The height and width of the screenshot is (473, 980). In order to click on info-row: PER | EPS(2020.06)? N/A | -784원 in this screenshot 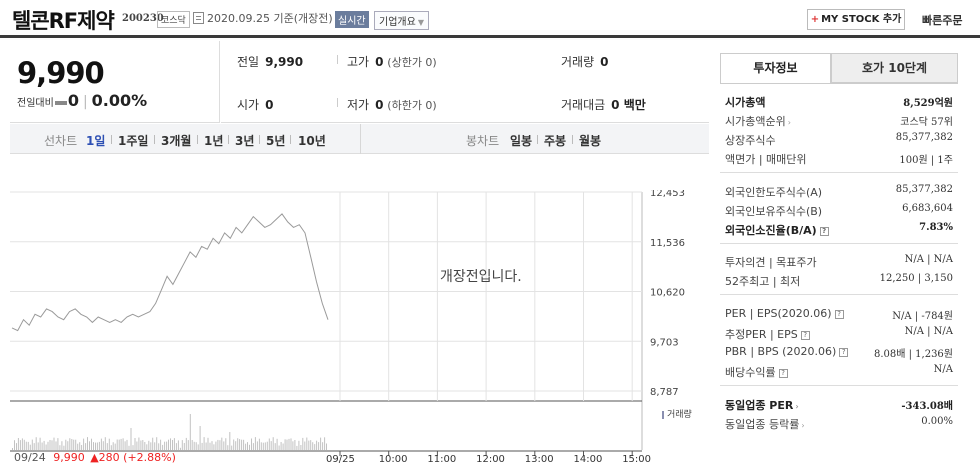, I will do `click(839, 315)`.